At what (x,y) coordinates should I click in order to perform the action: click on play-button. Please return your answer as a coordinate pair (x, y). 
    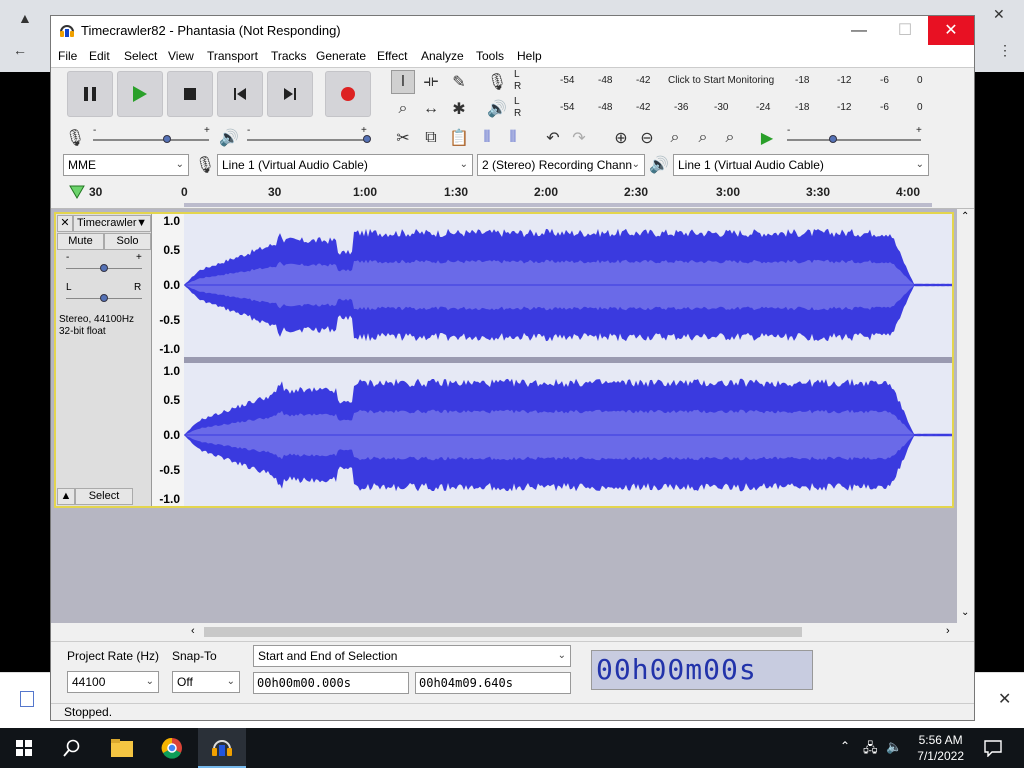
    Looking at the image, I should click on (140, 94).